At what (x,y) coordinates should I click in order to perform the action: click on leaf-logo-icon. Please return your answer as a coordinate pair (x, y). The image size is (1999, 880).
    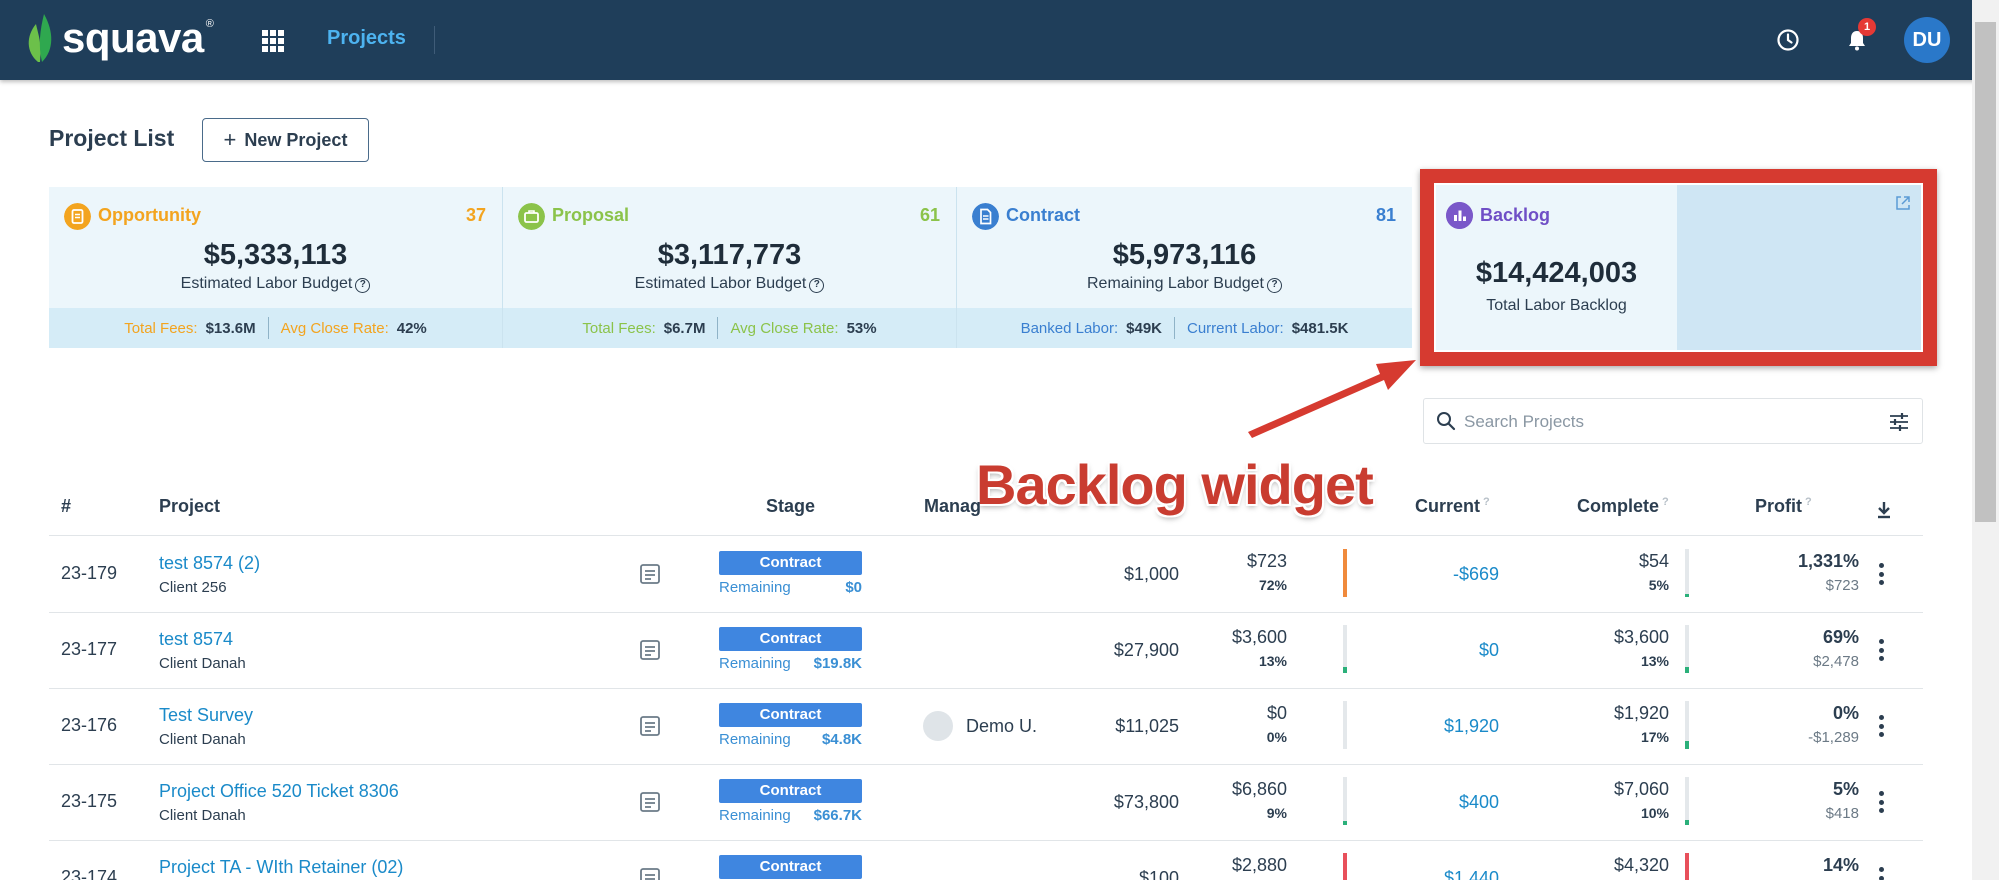
    Looking at the image, I should click on (40, 38).